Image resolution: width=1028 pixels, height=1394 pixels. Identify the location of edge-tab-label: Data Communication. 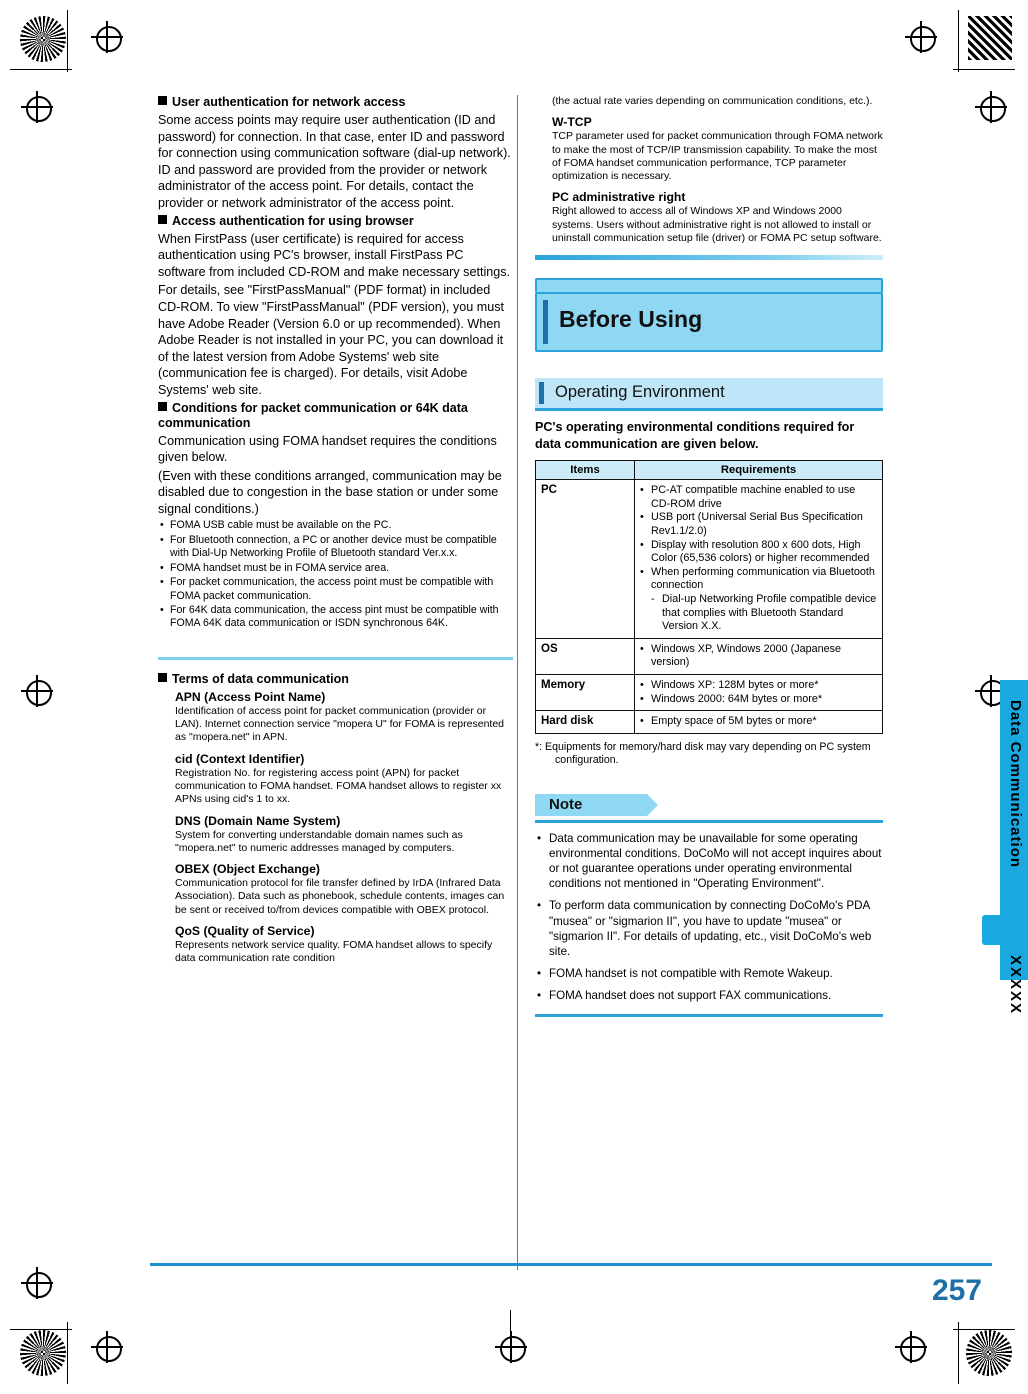
(1015, 784).